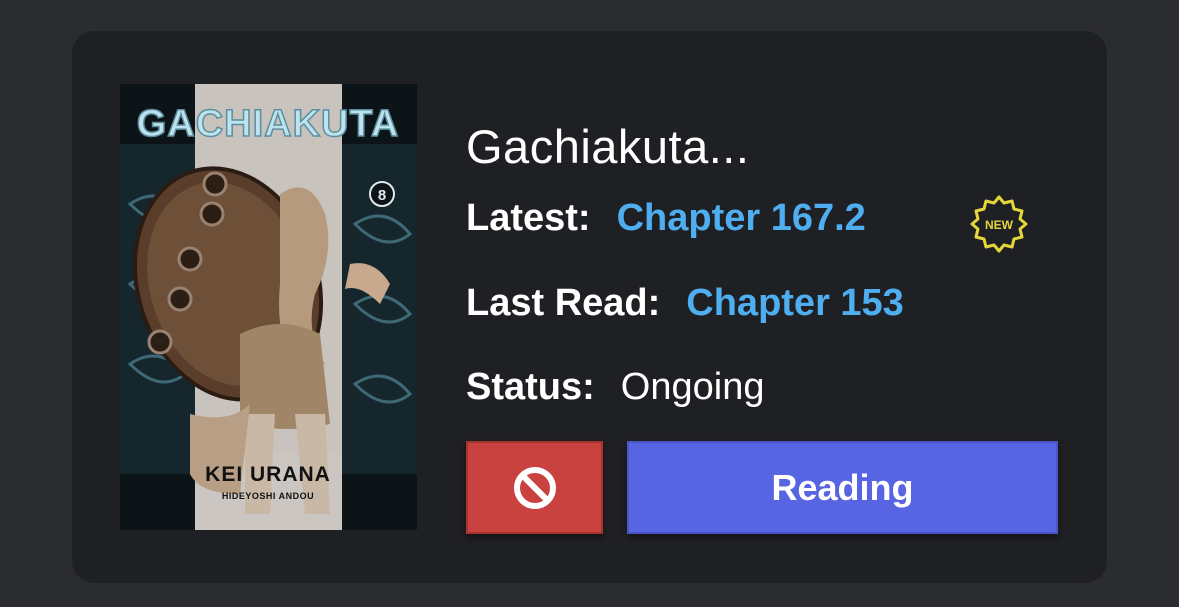 This screenshot has width=1179, height=607. Describe the element at coordinates (842, 487) in the screenshot. I see `reading-button: Reading` at that location.